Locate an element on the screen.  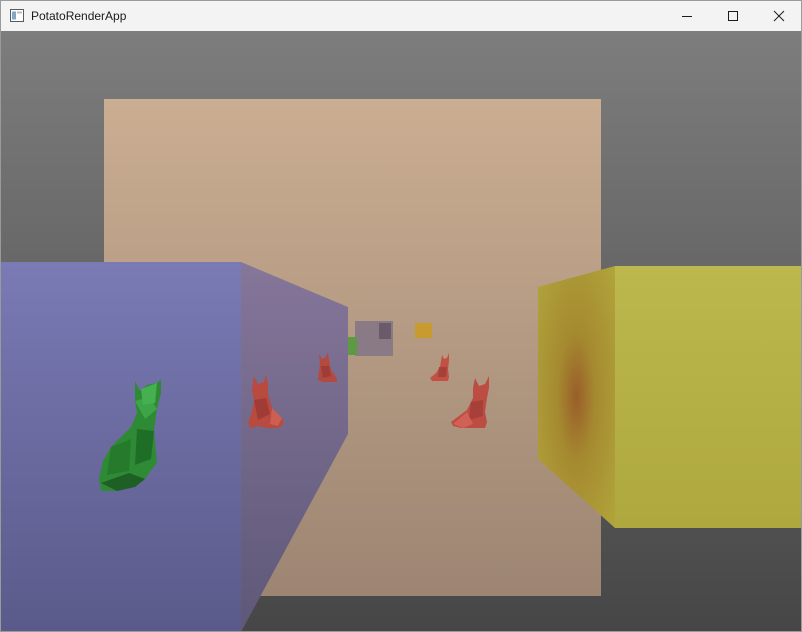
maximize-icon is located at coordinates (733, 16).